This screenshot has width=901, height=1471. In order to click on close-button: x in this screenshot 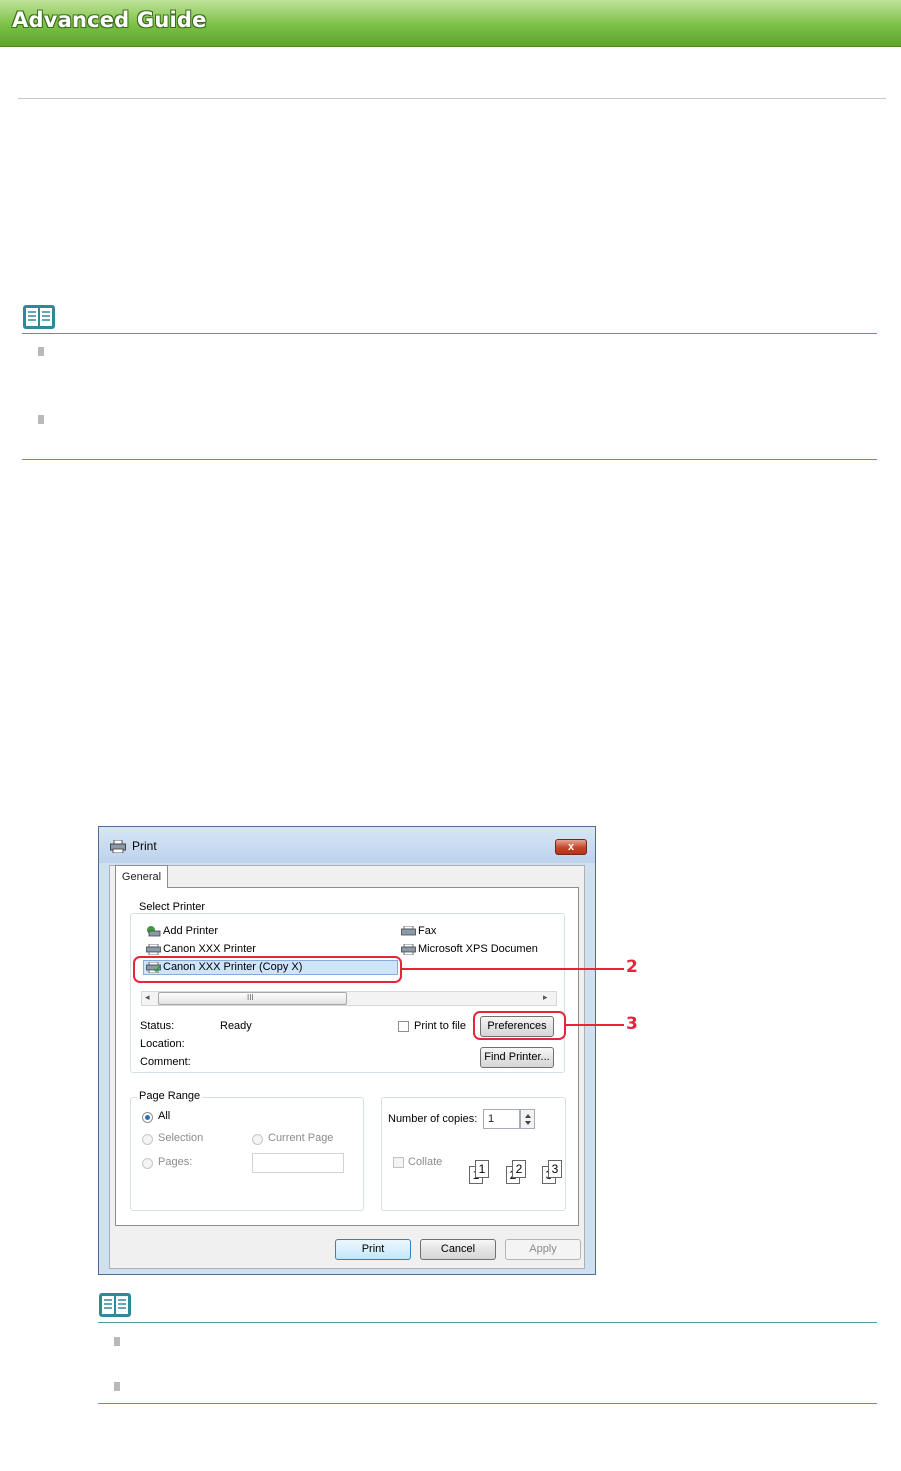, I will do `click(571, 847)`.